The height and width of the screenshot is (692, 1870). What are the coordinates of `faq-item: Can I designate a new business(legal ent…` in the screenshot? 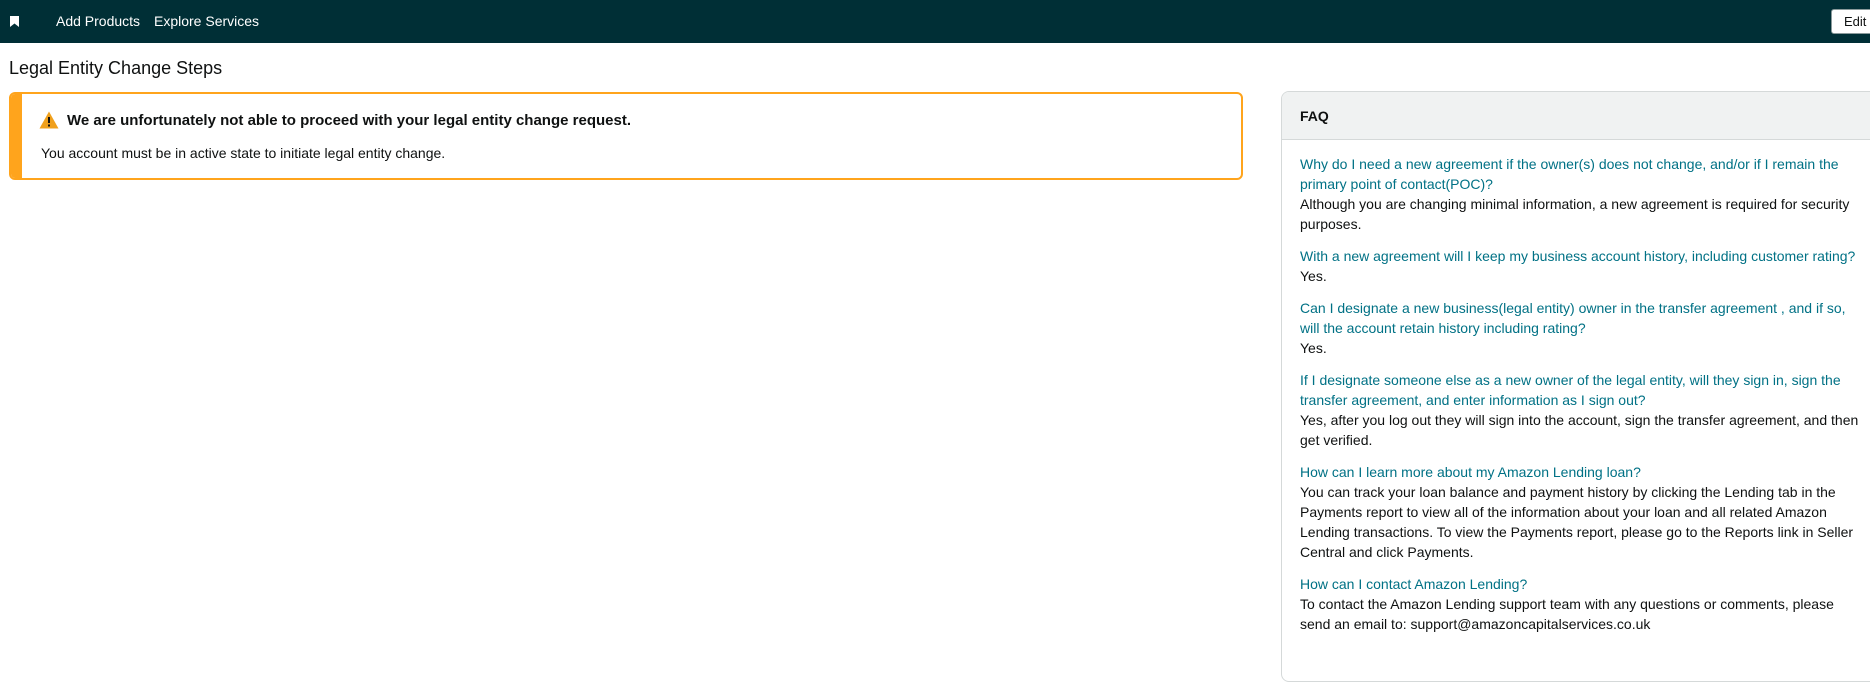 It's located at (1580, 328).